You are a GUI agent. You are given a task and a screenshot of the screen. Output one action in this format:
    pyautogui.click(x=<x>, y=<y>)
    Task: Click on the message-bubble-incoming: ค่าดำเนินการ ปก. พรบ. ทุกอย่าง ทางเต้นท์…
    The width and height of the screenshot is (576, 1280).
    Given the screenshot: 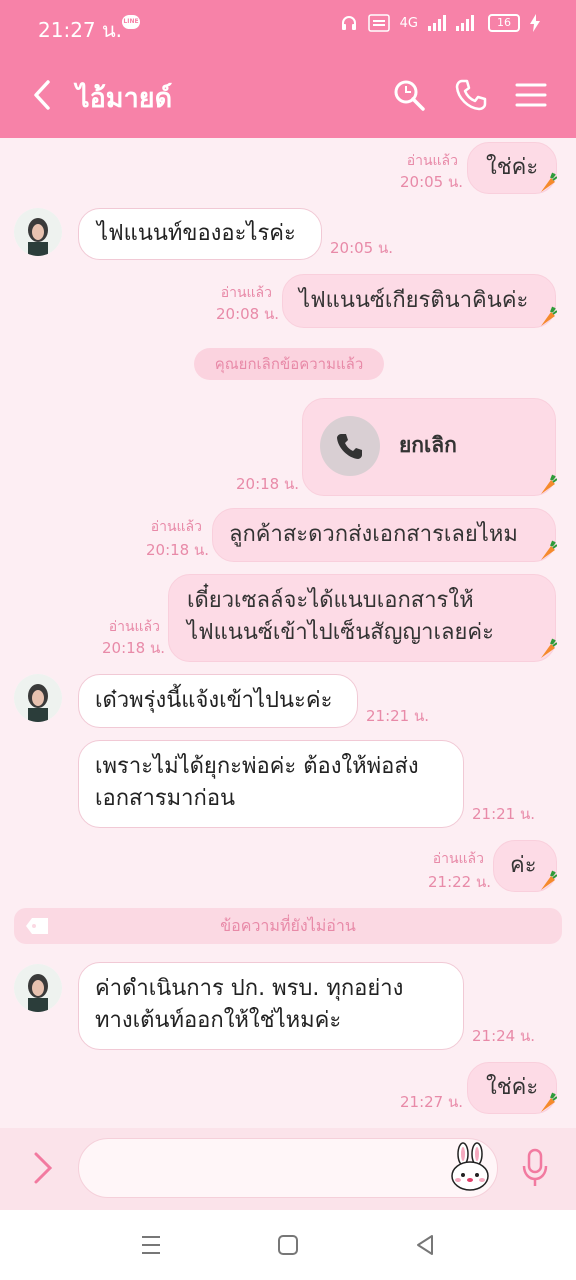 What is the action you would take?
    pyautogui.click(x=271, y=1006)
    